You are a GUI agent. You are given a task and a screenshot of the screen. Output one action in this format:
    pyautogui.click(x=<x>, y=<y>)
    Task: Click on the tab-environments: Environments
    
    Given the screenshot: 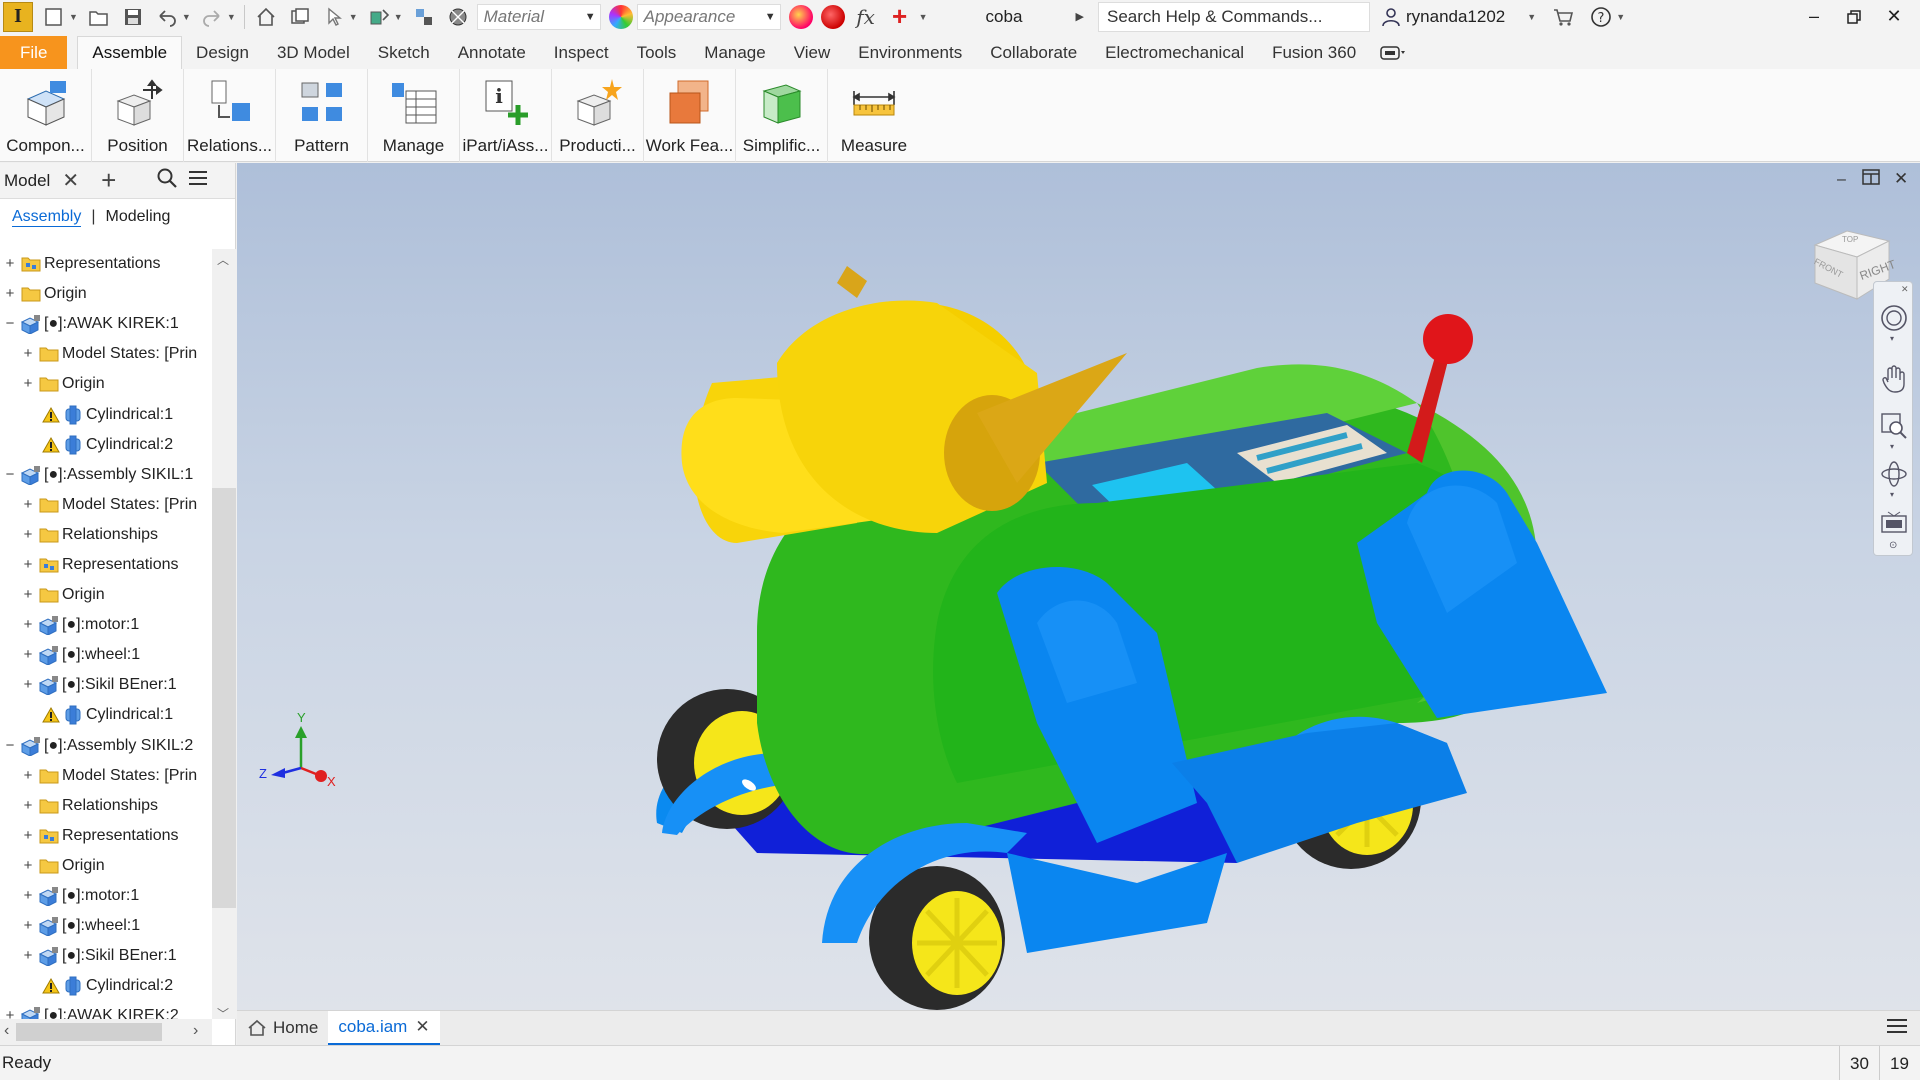 What is the action you would take?
    pyautogui.click(x=910, y=52)
    